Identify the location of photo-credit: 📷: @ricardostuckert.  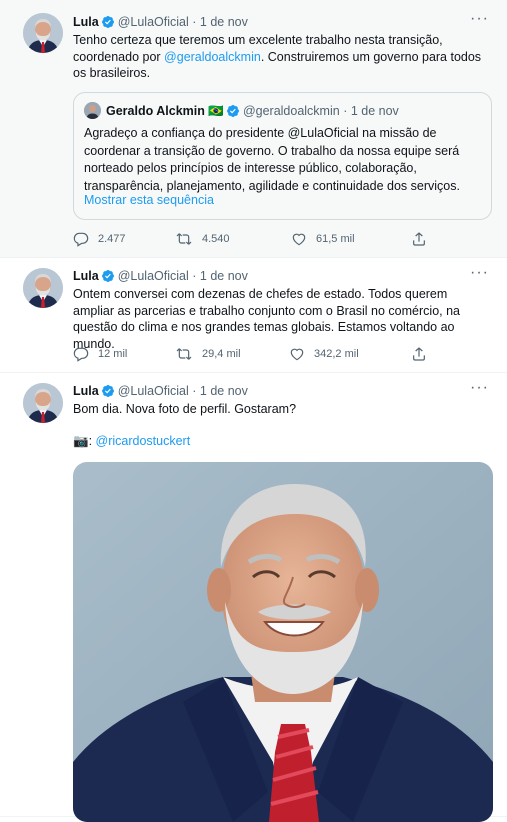
(278, 441).